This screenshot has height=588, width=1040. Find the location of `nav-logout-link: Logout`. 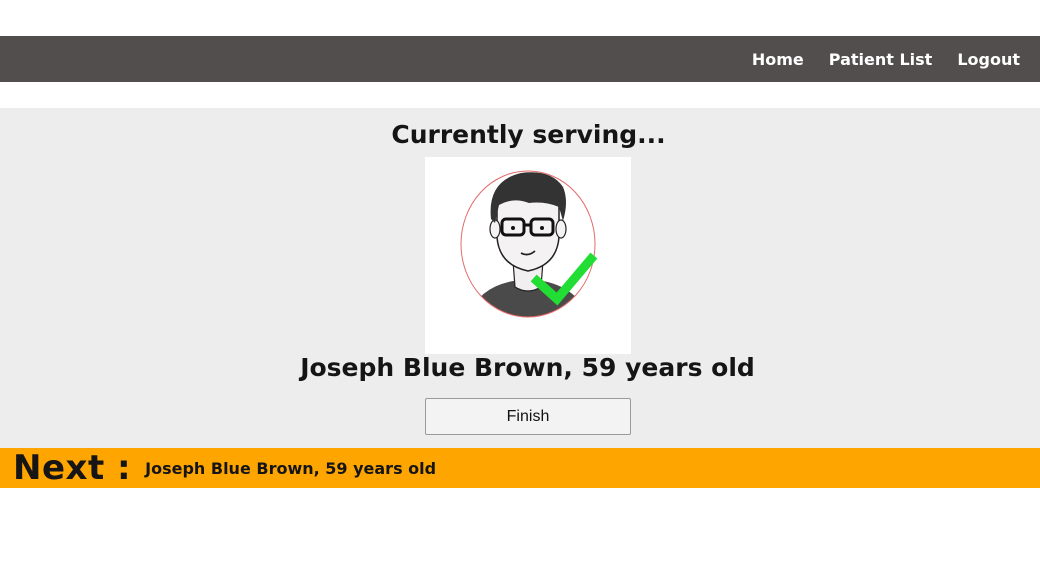

nav-logout-link: Logout is located at coordinates (988, 59).